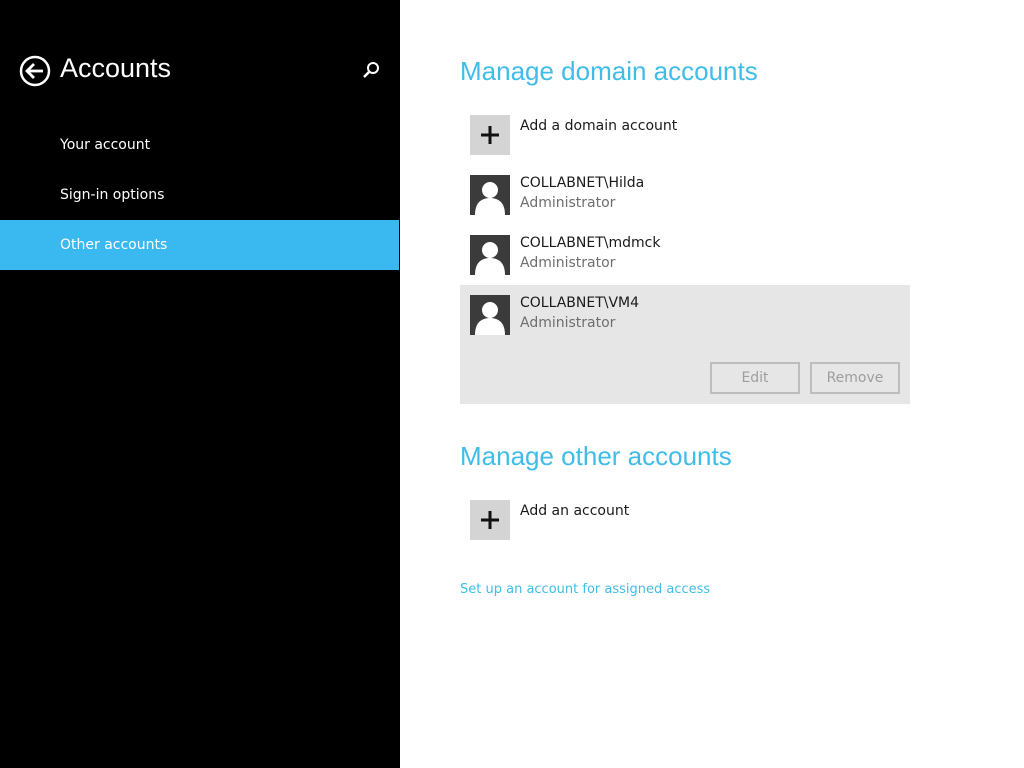 The image size is (1024, 768). Describe the element at coordinates (199, 195) in the screenshot. I see `sidebar-item-sign-in-options: Sign-in options` at that location.